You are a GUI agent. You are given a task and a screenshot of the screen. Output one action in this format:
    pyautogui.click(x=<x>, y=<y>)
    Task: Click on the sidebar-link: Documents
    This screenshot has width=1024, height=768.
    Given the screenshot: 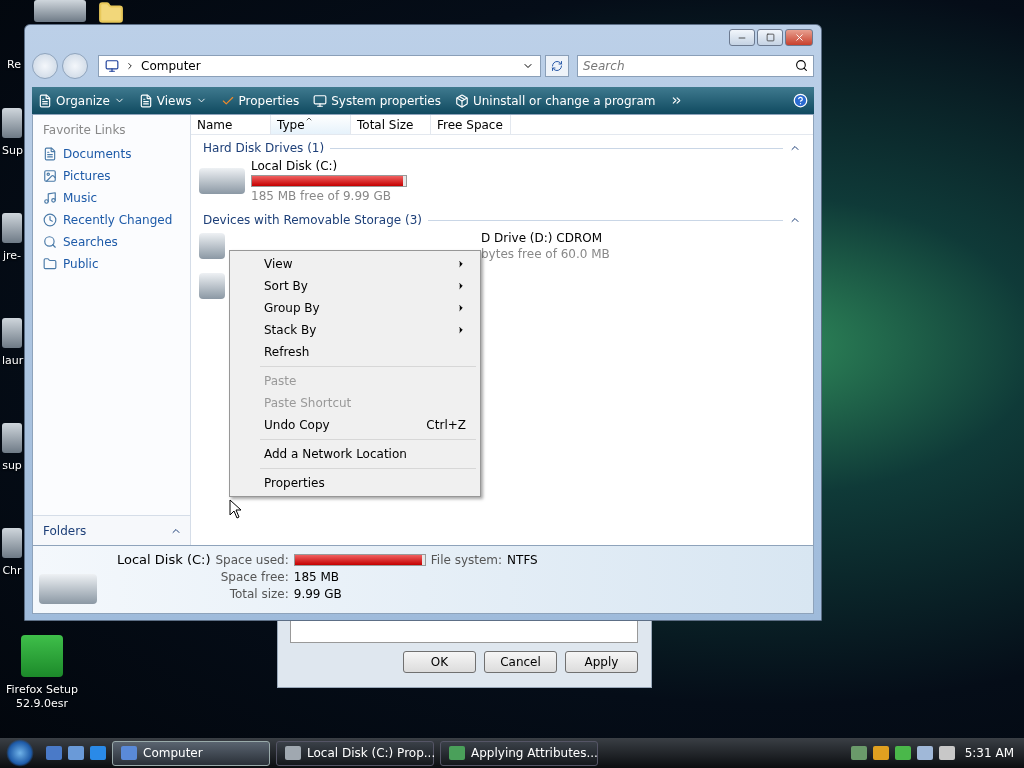 What is the action you would take?
    pyautogui.click(x=116, y=154)
    